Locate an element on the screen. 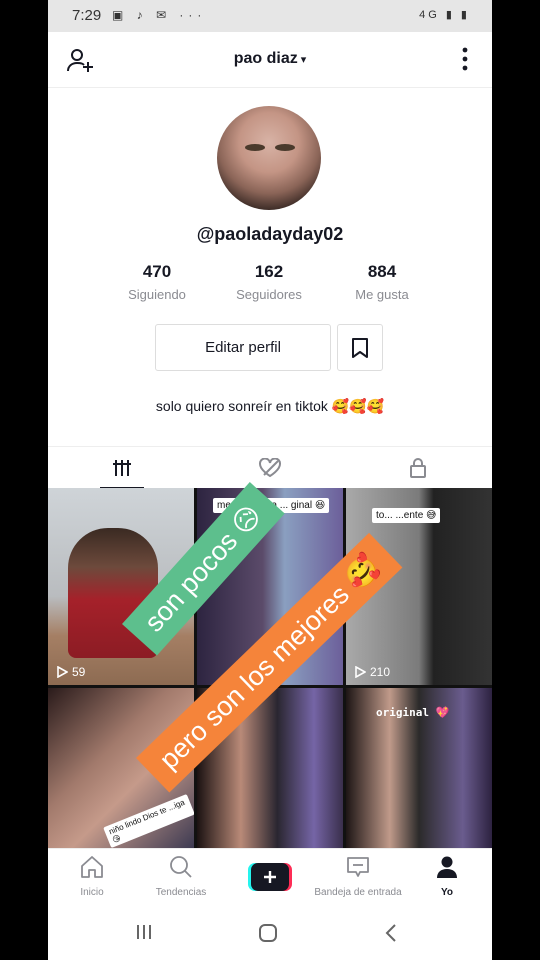  bookmark-icon is located at coordinates (360, 347).